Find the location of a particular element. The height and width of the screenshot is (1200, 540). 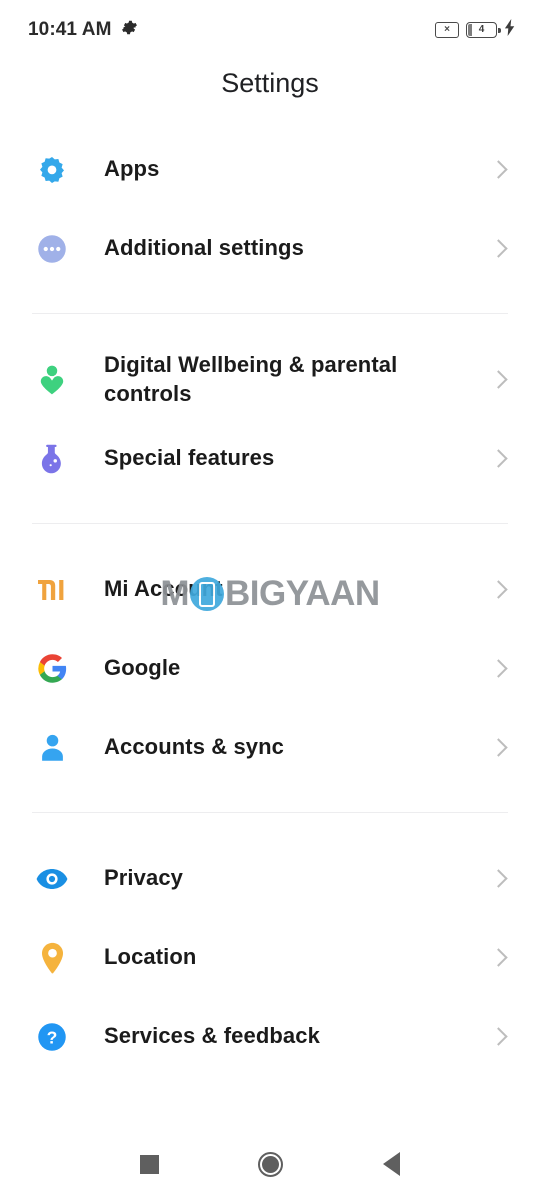

navigation-bar is located at coordinates (270, 1164).